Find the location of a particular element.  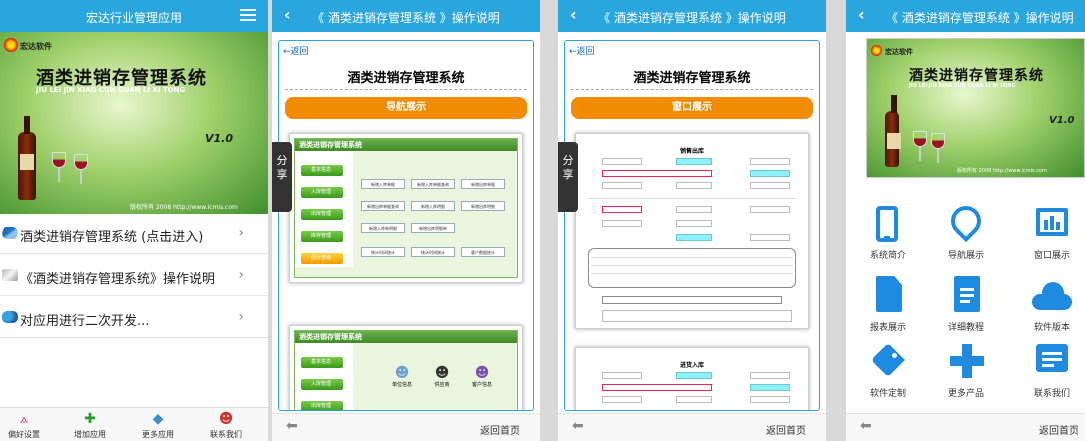

app-feature-item: ☻ 单位信息 is located at coordinates (402, 376).